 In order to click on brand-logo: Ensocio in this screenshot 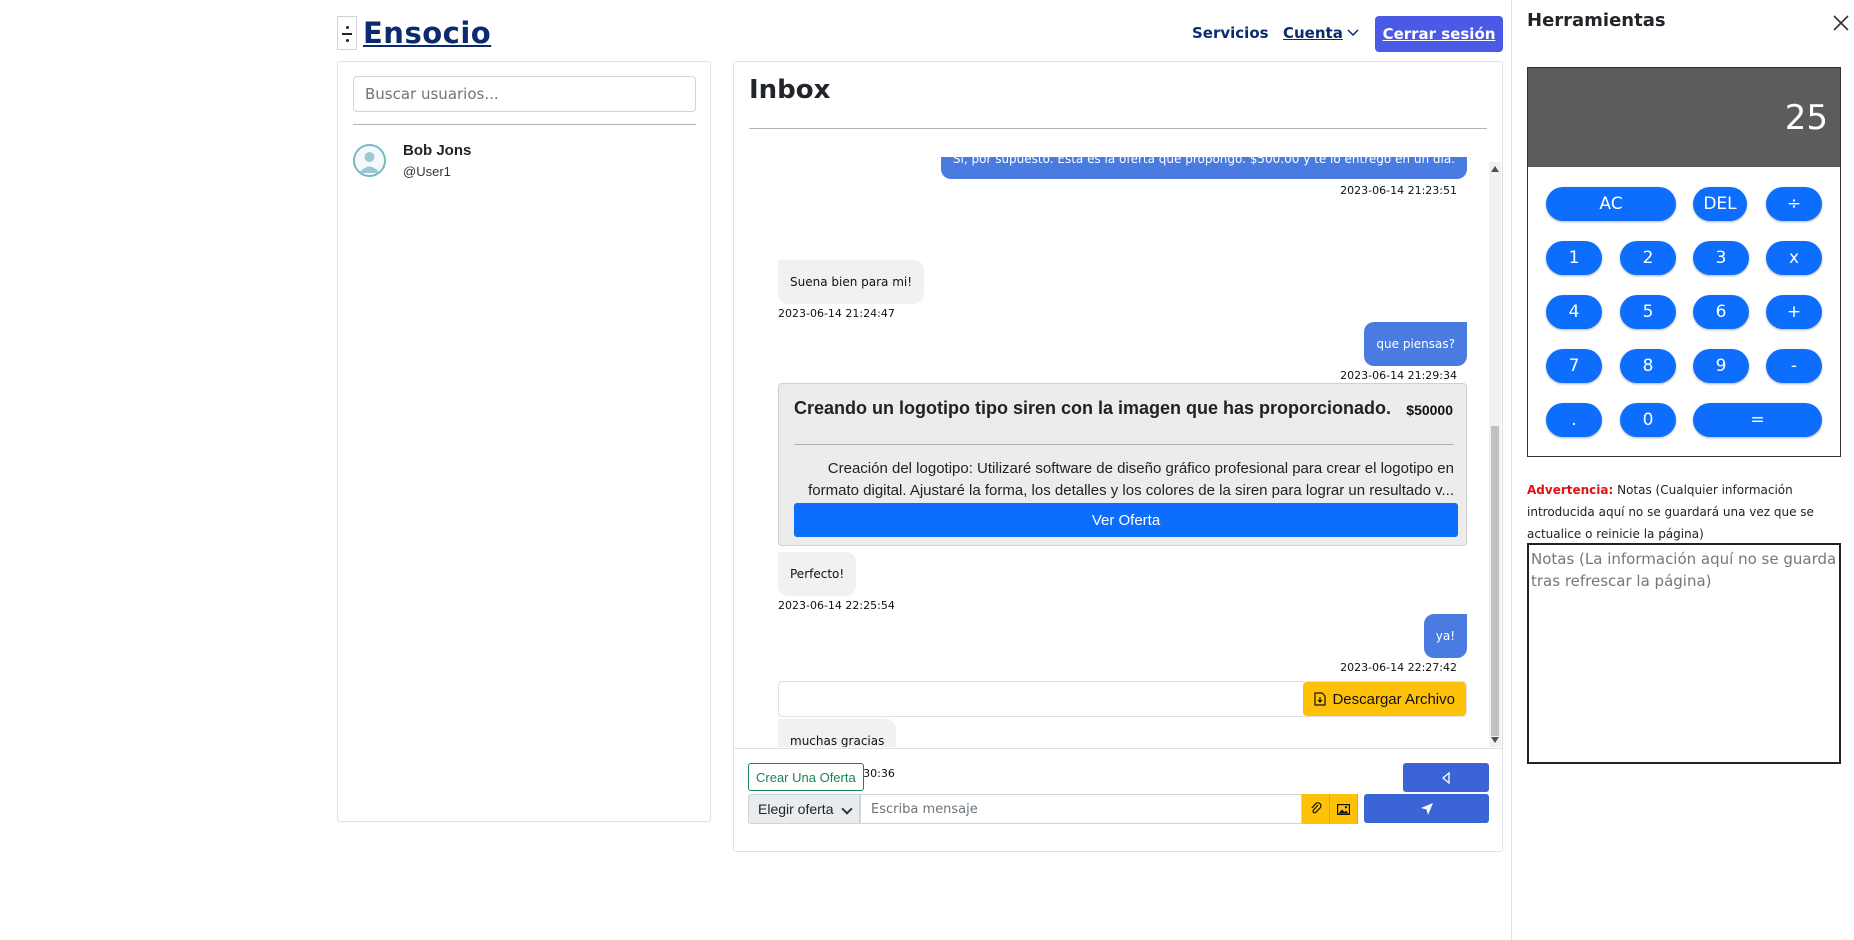, I will do `click(414, 33)`.